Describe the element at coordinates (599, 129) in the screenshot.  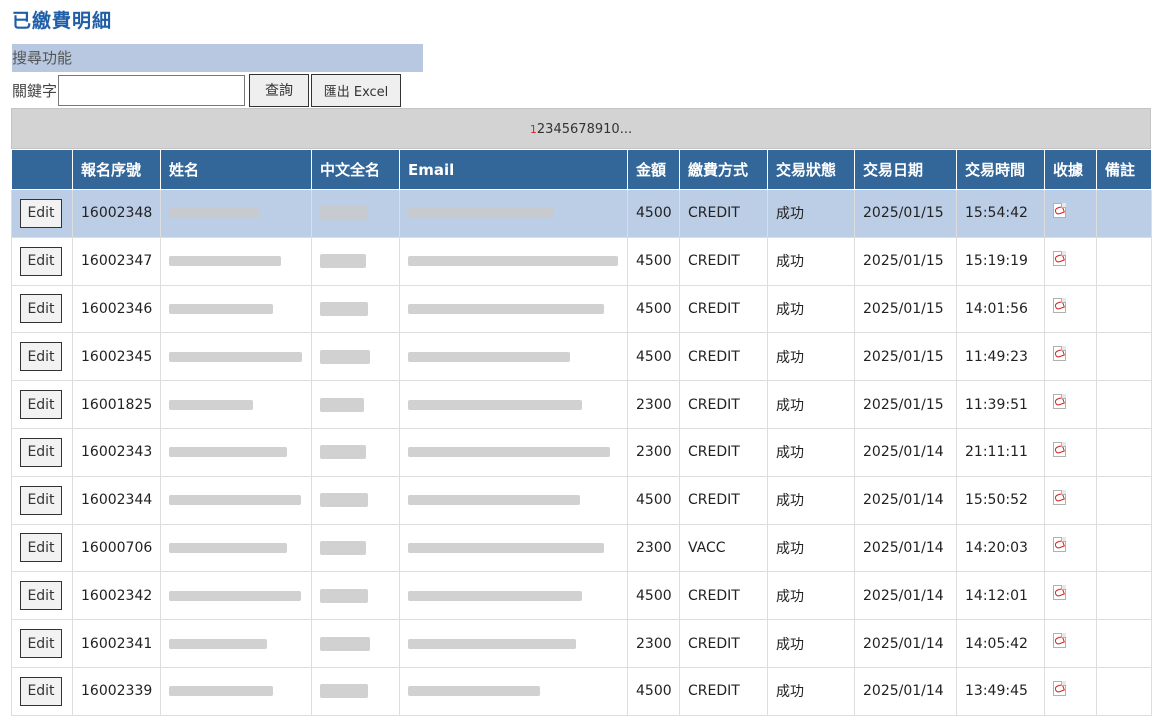
I see `pager-link: 9` at that location.